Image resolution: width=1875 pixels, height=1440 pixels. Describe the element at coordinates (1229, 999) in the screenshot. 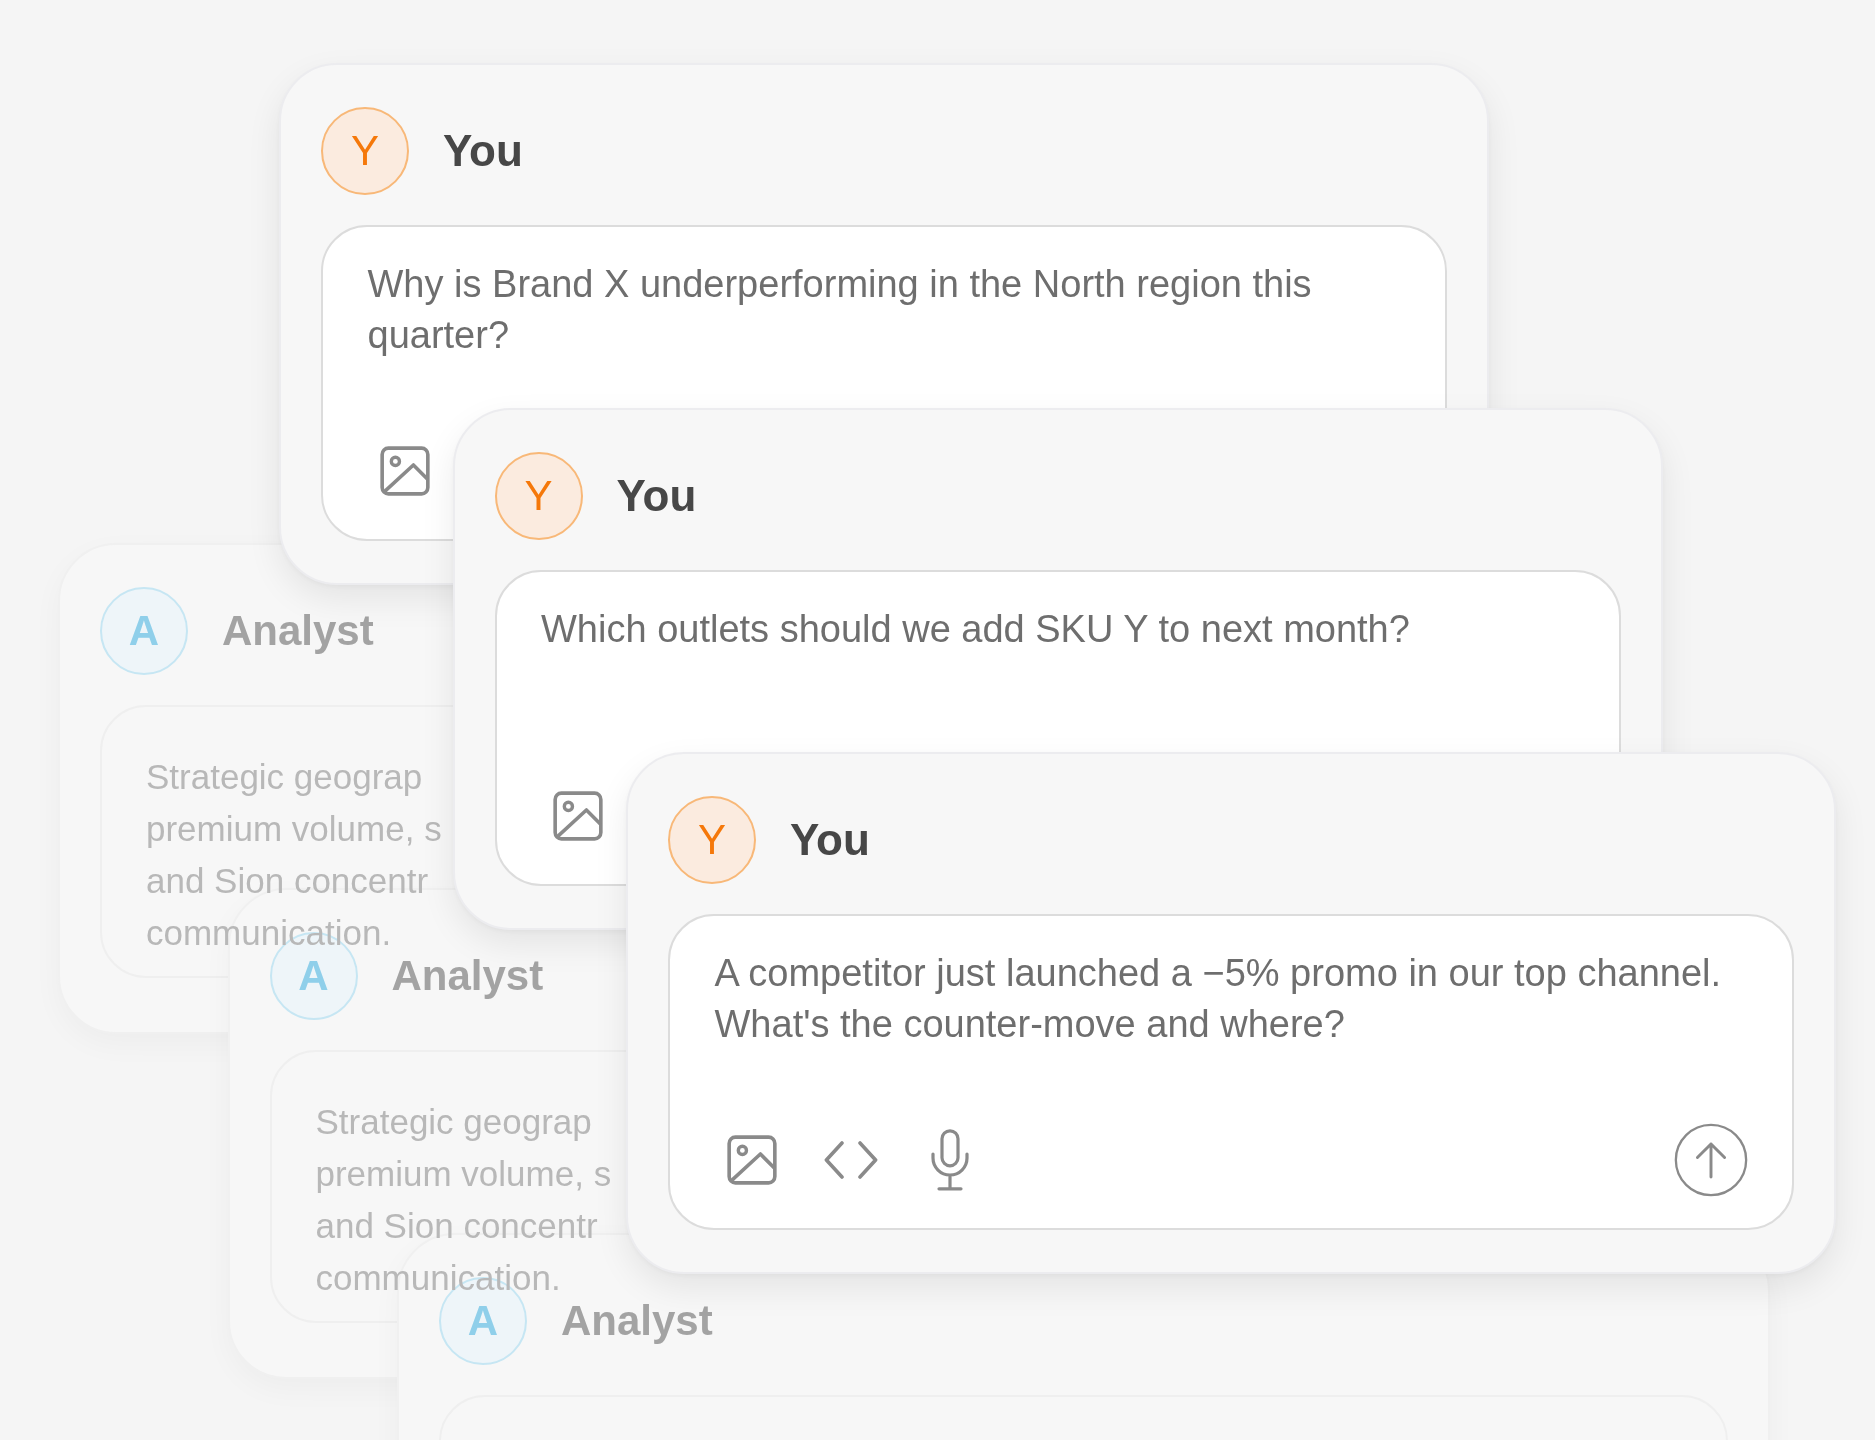

I see `message-input: A competitor just launched a −5% promo in our top channel. What's the counter-move and where?` at that location.